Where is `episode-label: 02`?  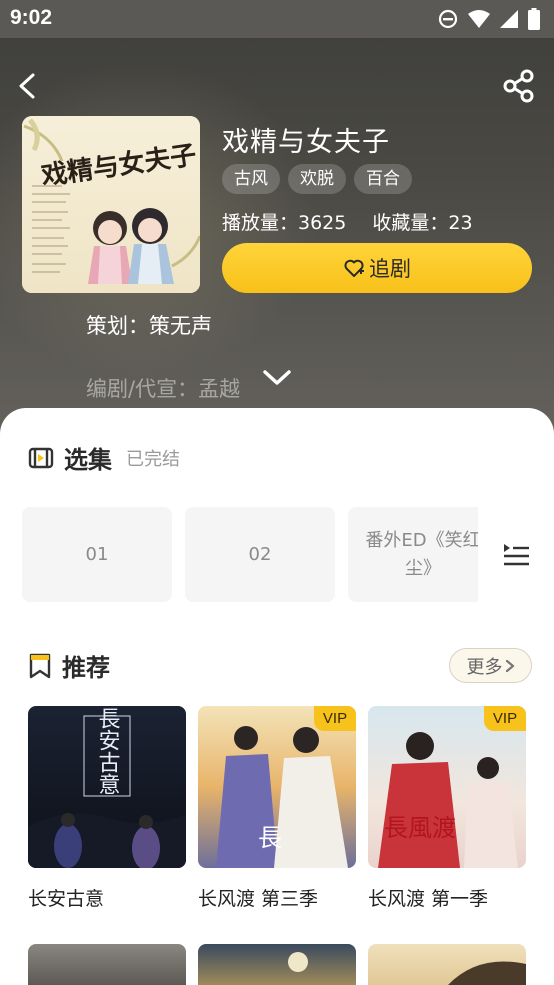
episode-label: 02 is located at coordinates (260, 554).